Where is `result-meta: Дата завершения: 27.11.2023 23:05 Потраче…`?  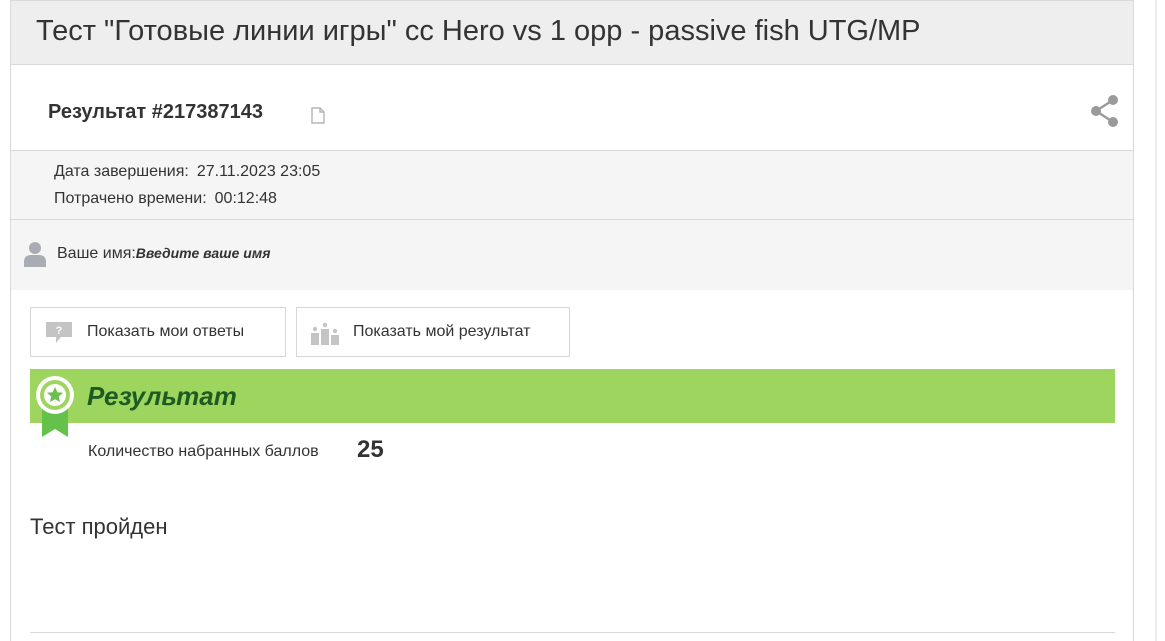 result-meta: Дата завершения: 27.11.2023 23:05 Потраче… is located at coordinates (572, 185).